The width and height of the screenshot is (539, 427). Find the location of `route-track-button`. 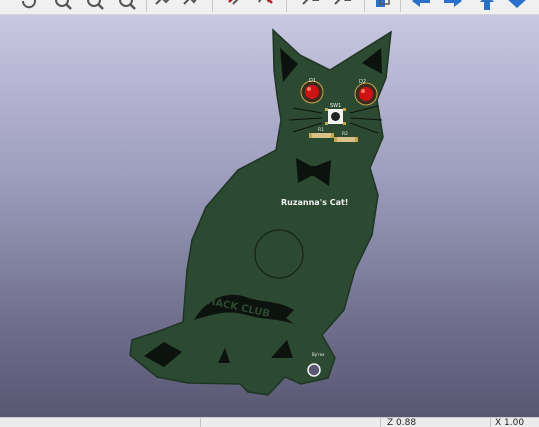

route-track-button is located at coordinates (163, 6).